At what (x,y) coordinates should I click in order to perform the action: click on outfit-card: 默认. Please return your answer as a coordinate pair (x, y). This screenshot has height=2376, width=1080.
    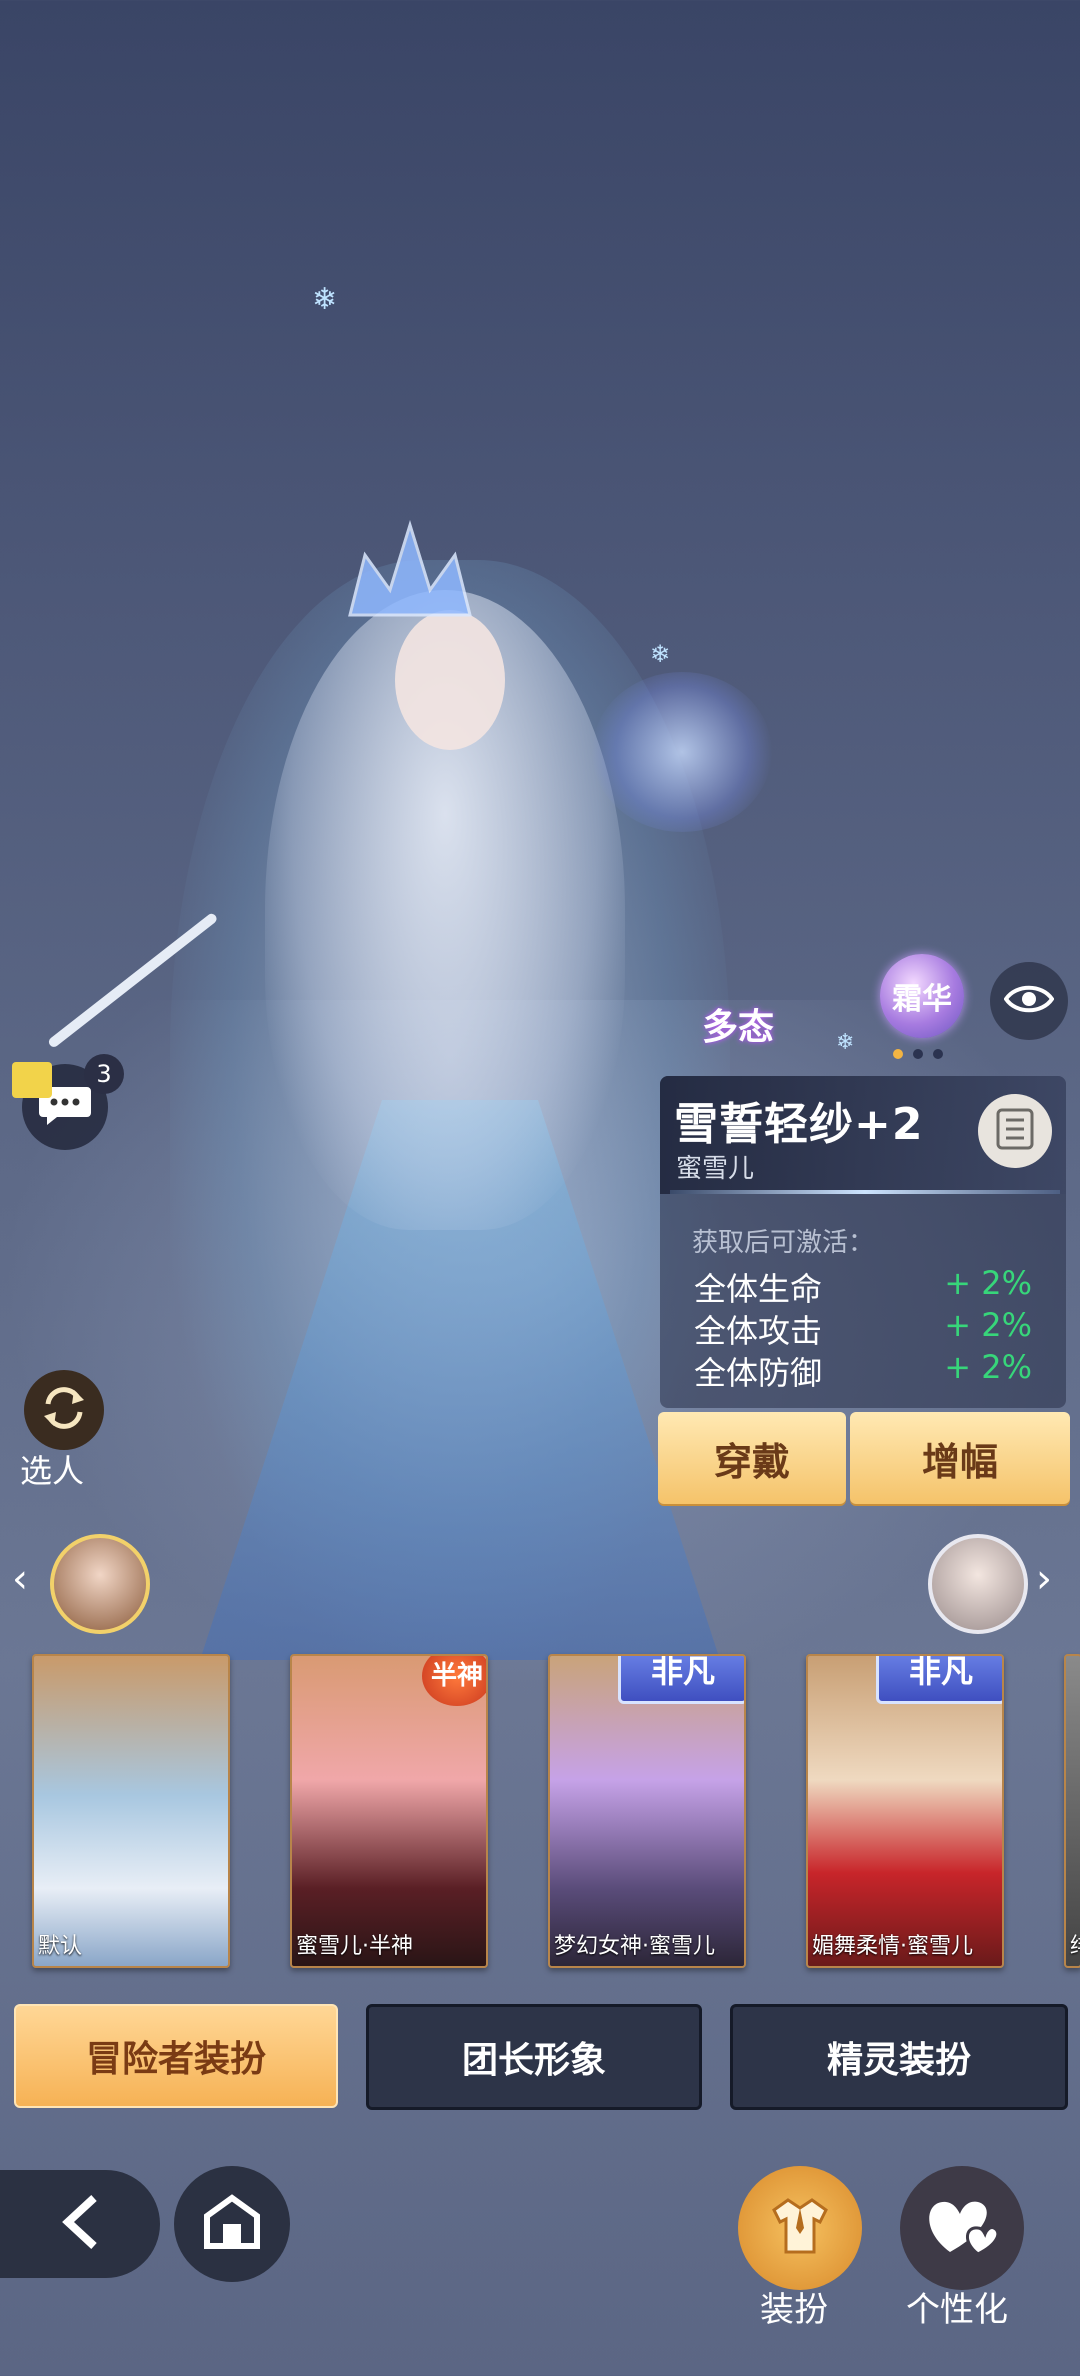
    Looking at the image, I should click on (131, 1811).